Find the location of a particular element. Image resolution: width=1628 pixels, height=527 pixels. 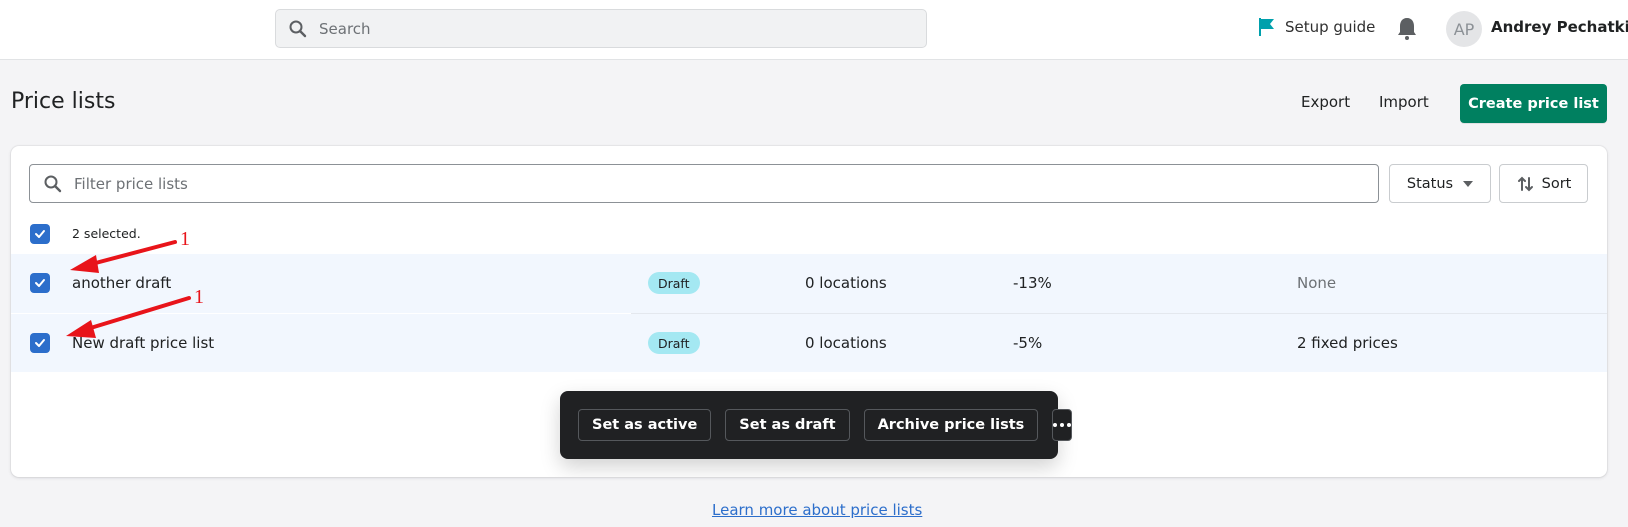

price-list-name: another draft is located at coordinates (121, 283).